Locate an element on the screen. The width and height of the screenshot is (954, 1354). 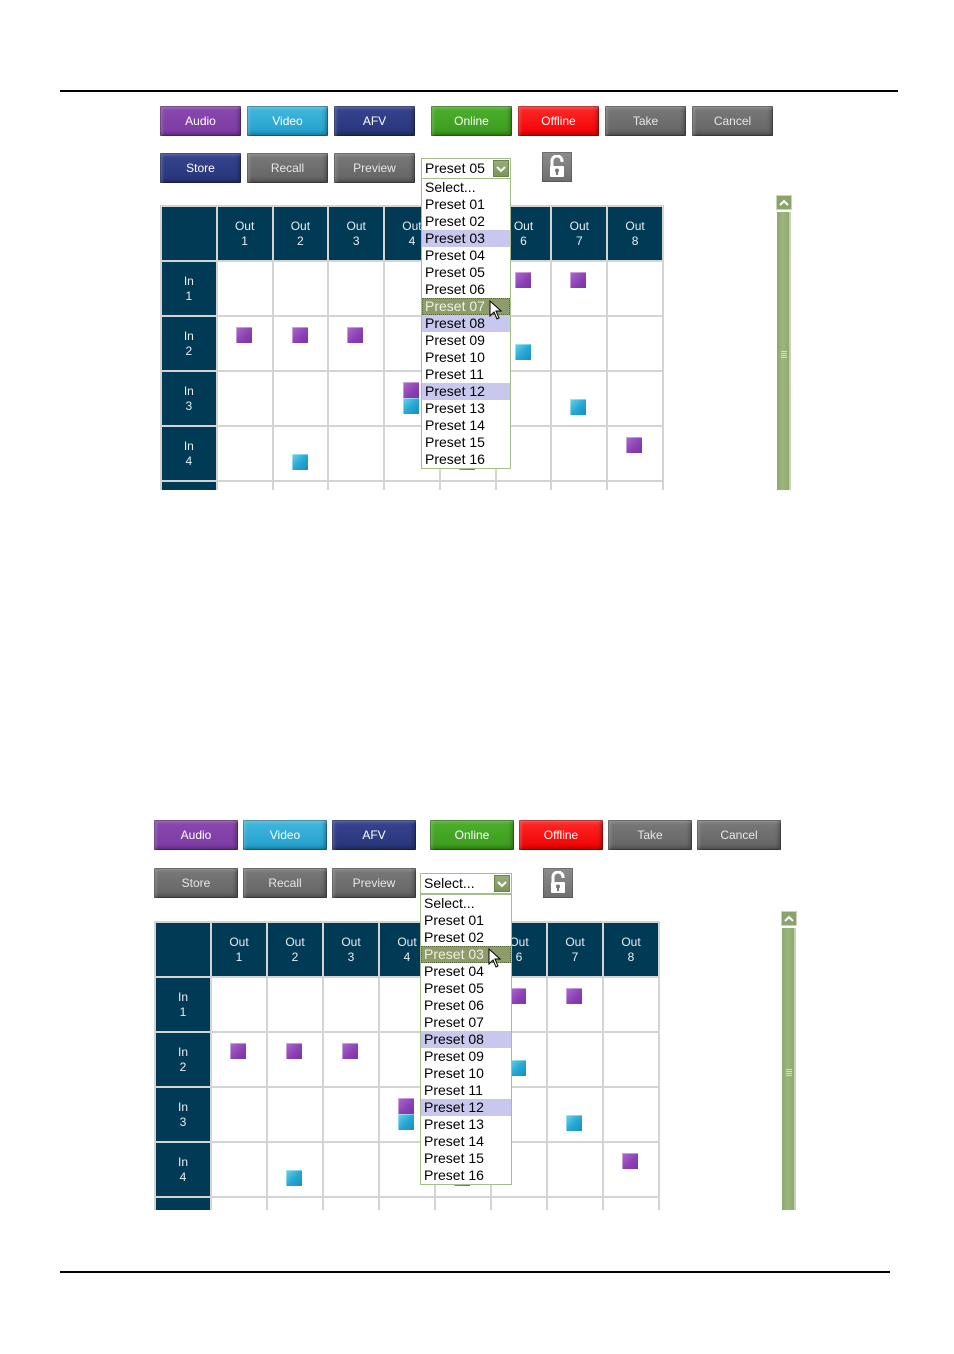
cancel-button: Cancel is located at coordinates (732, 121).